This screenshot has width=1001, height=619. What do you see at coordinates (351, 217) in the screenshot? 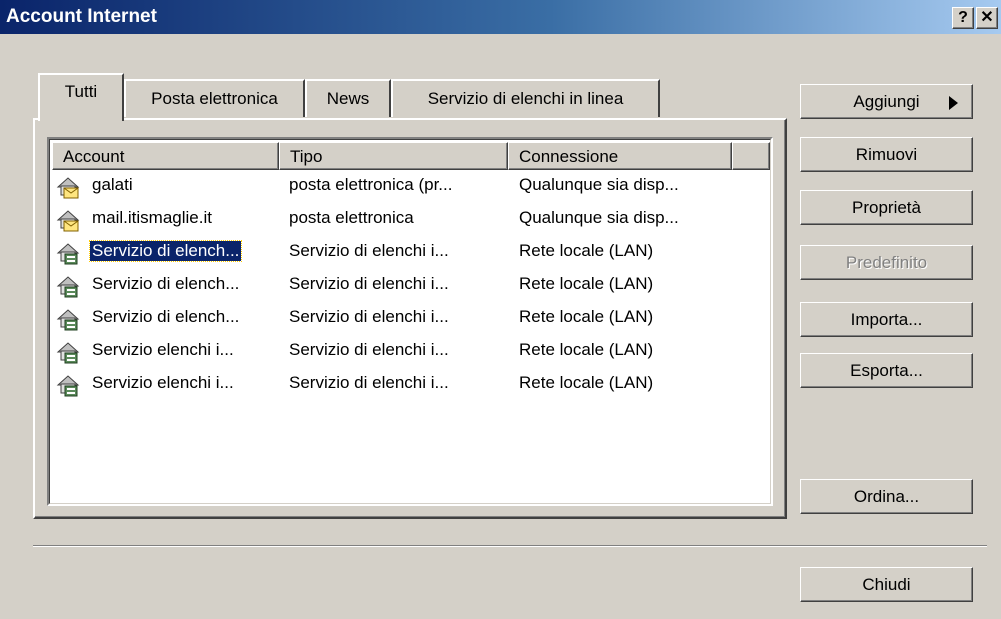
I see `account-type: posta elettronica` at bounding box center [351, 217].